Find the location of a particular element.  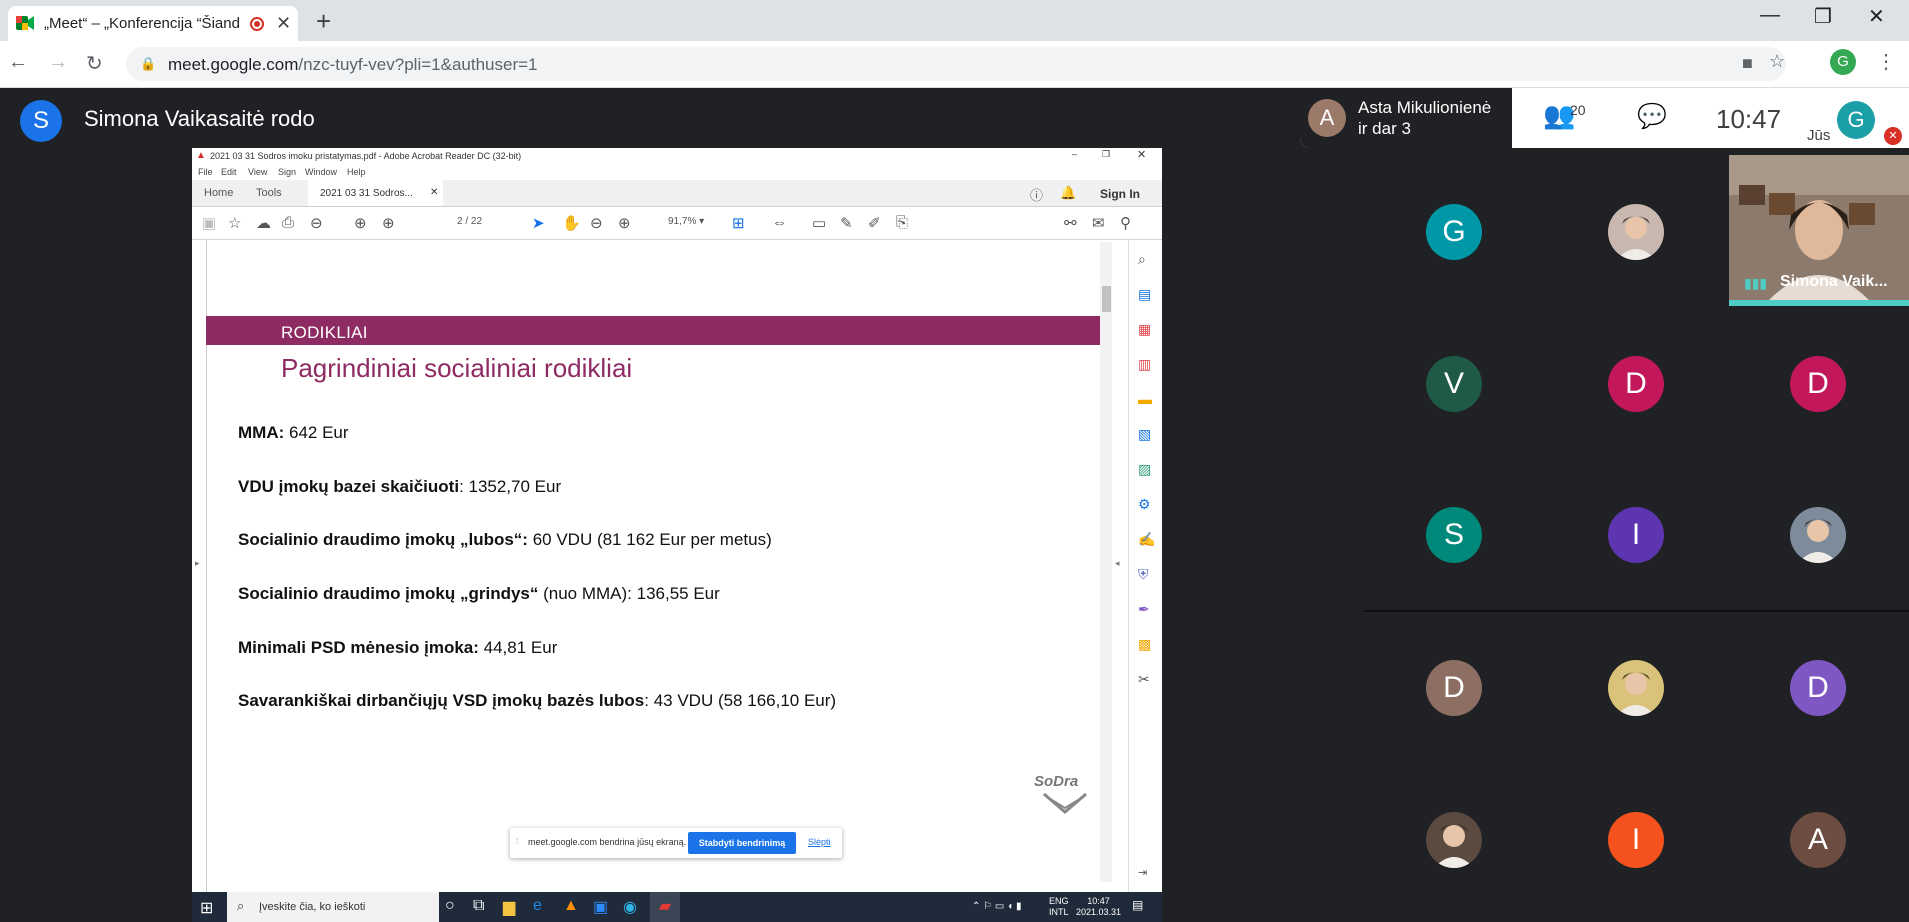

action-center-icon: ▤ is located at coordinates (1137, 905).